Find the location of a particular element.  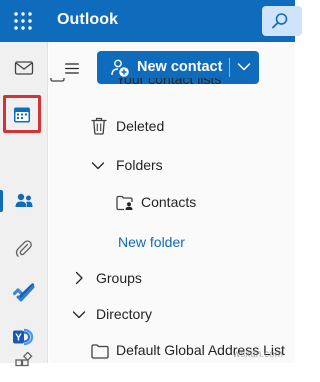

new-folder-label: New folder is located at coordinates (151, 242).